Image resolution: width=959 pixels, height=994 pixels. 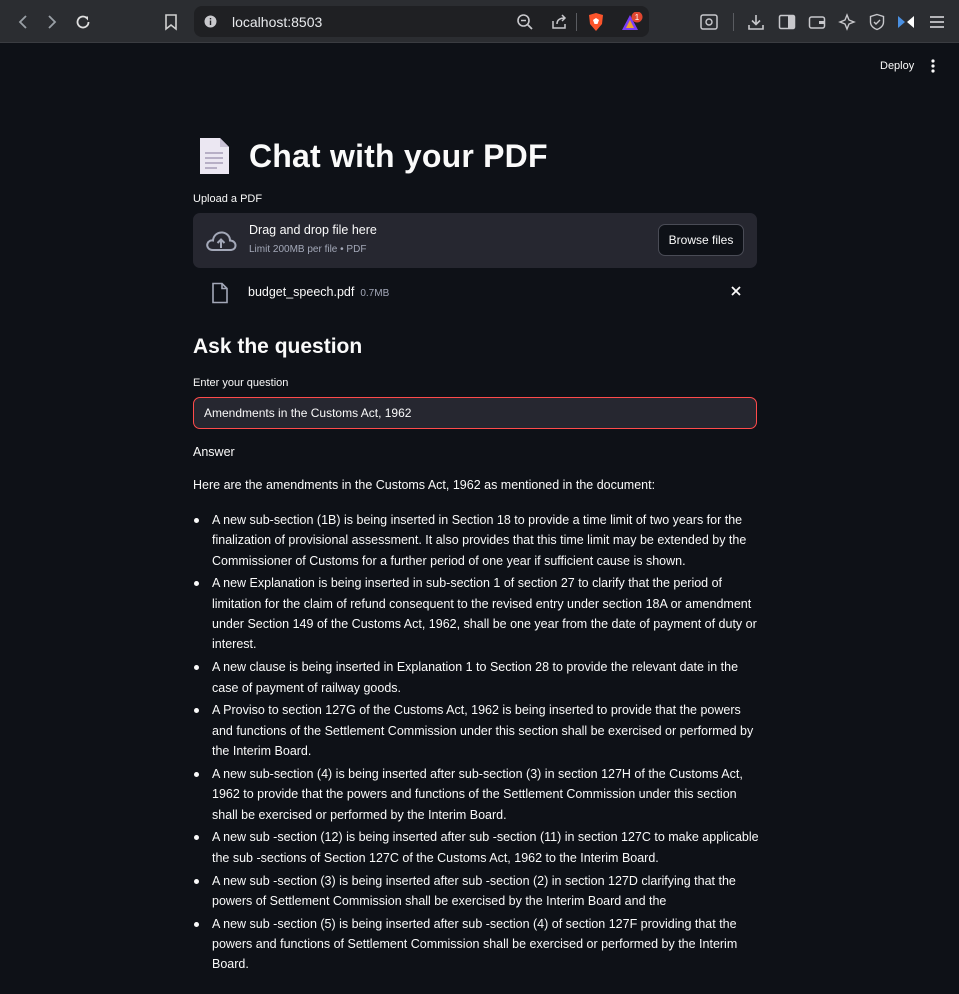 I want to click on leo-icon, so click(x=847, y=22).